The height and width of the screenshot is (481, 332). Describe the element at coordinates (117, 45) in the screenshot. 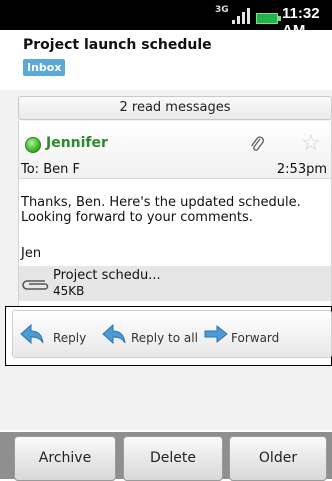

I see `page-title: Project launch schedule` at that location.